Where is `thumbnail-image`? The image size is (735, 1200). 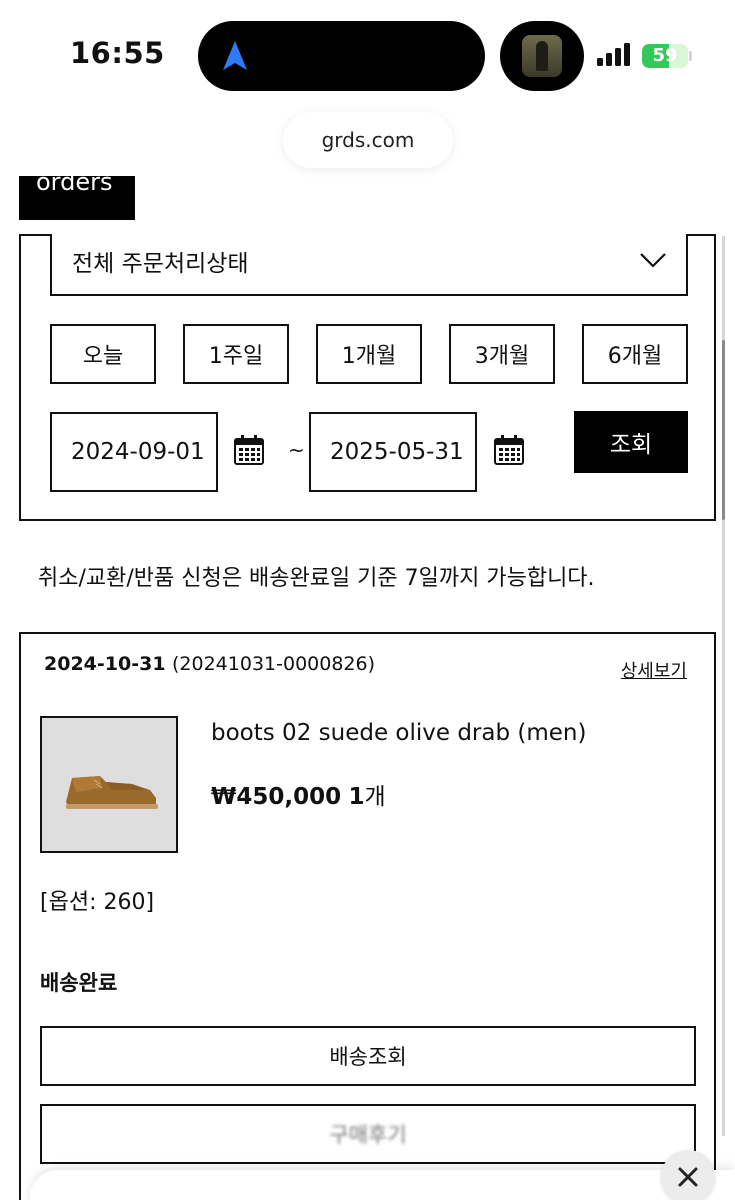 thumbnail-image is located at coordinates (542, 56).